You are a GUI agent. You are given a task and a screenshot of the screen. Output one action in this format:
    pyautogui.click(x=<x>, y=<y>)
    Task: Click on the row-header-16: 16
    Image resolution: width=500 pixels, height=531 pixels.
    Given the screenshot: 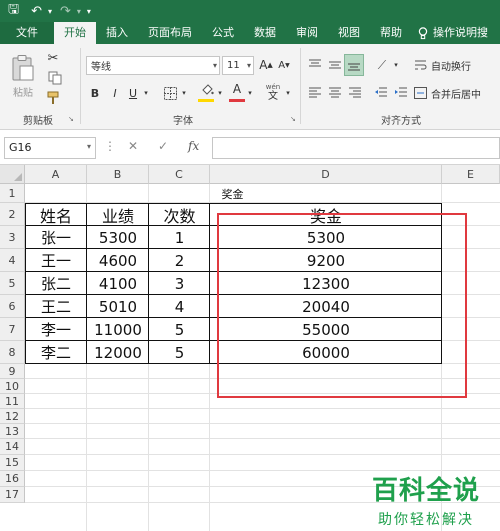 What is the action you would take?
    pyautogui.click(x=12, y=479)
    